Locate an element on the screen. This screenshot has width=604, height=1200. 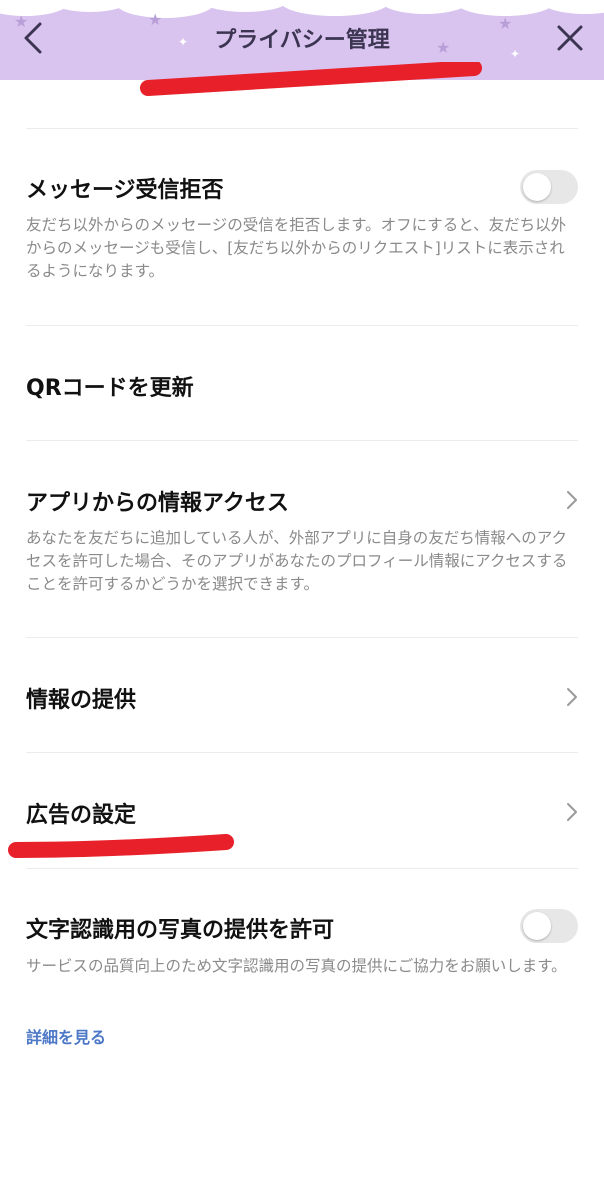
row-title: 文字認識用の写真の提供を許可 is located at coordinates (180, 930).